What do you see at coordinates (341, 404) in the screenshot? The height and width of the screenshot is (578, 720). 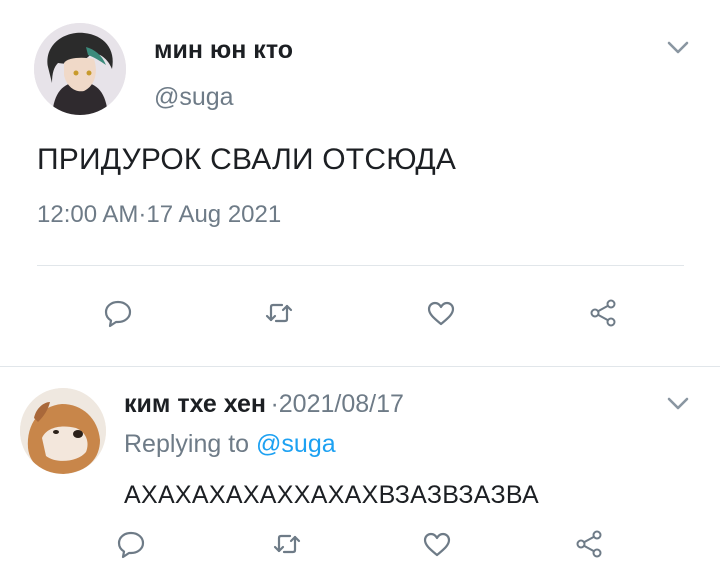 I see `tweet-date: 2021/08/17` at bounding box center [341, 404].